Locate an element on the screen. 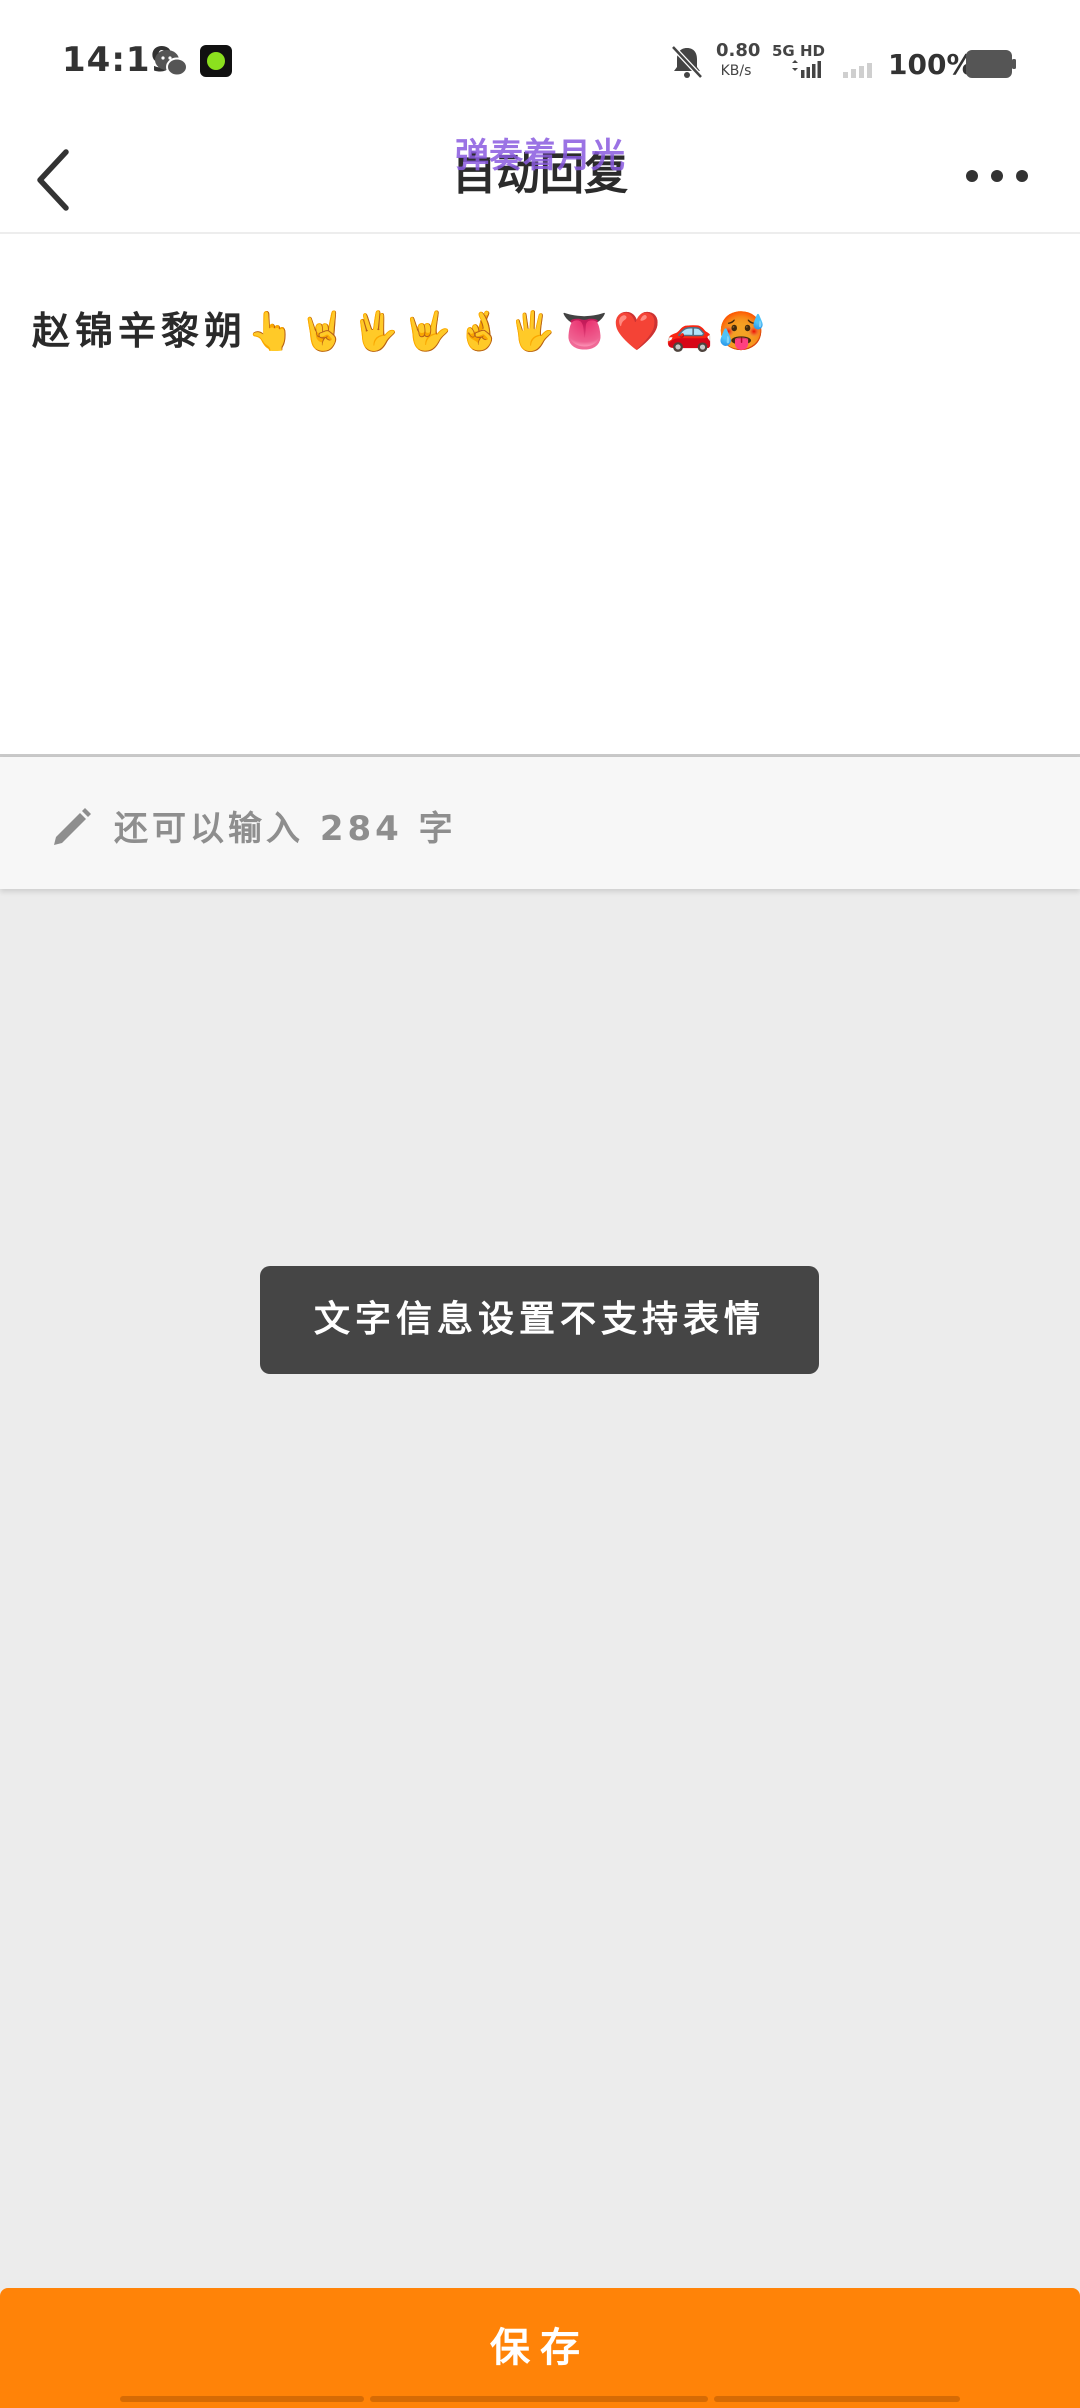 The height and width of the screenshot is (2408, 1080). network-speed-unit: KB/s is located at coordinates (736, 71).